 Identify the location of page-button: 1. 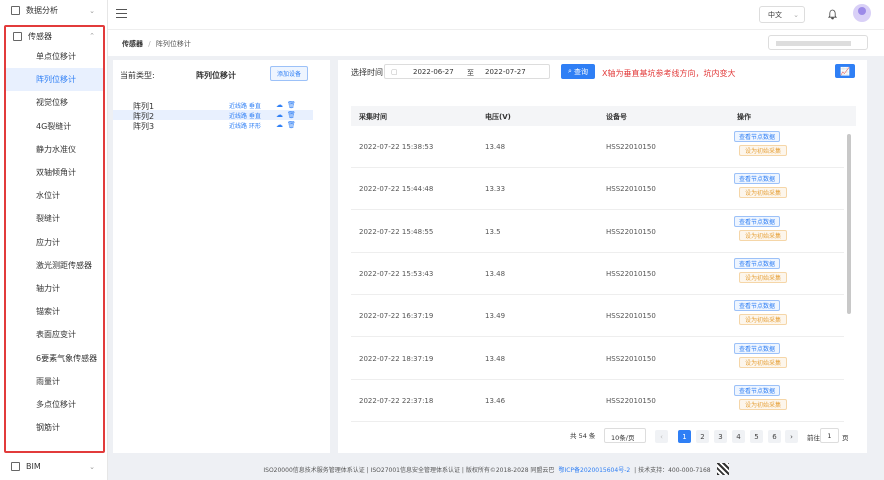
(684, 436).